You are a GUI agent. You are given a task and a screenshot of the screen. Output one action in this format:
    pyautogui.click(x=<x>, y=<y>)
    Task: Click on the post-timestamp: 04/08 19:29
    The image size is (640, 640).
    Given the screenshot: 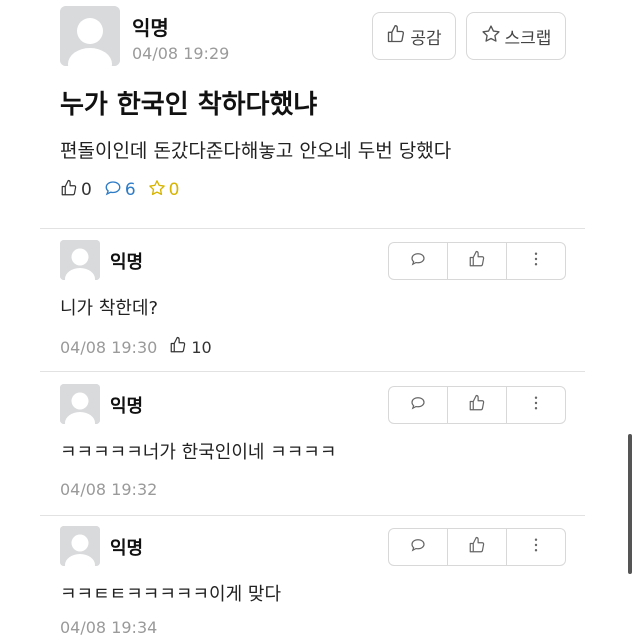 What is the action you would take?
    pyautogui.click(x=181, y=53)
    